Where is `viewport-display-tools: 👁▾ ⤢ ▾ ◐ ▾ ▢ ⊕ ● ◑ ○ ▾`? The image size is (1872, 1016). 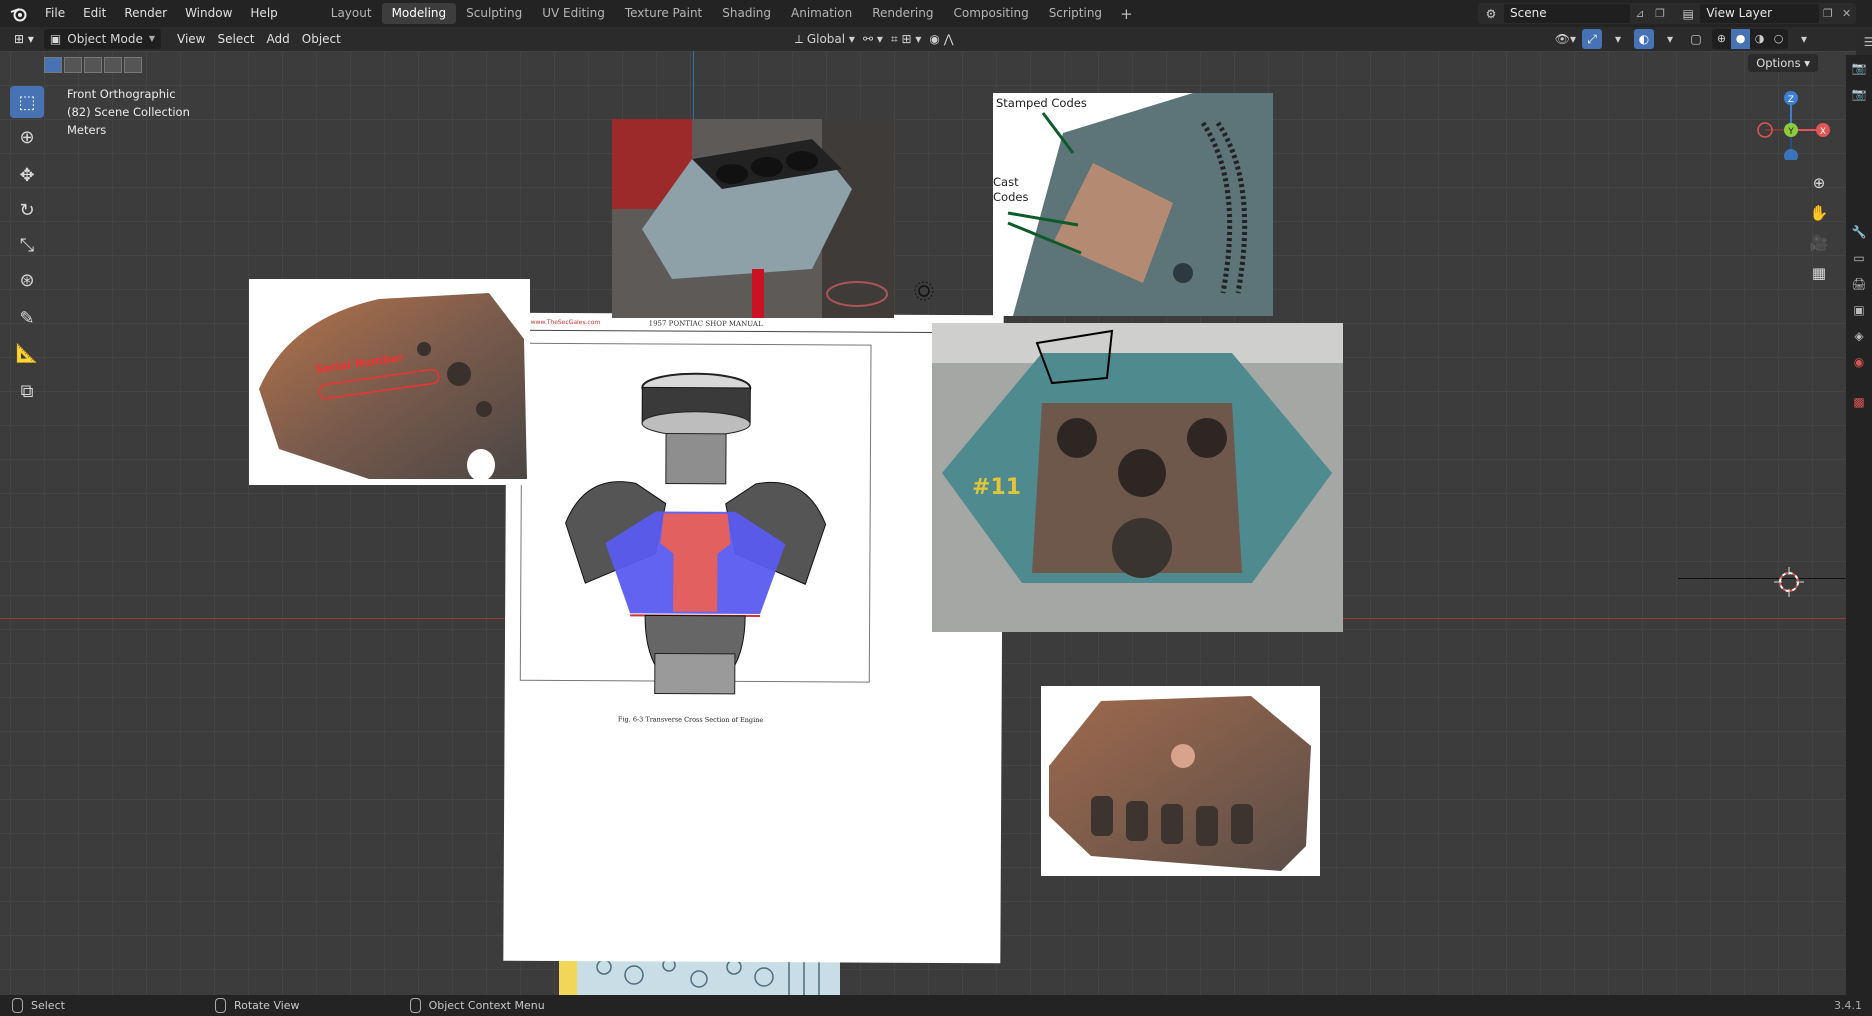
viewport-display-tools: 👁▾ ⤢ ▾ ◐ ▾ ▢ ⊕ ● ◑ ○ ▾ is located at coordinates (1684, 39).